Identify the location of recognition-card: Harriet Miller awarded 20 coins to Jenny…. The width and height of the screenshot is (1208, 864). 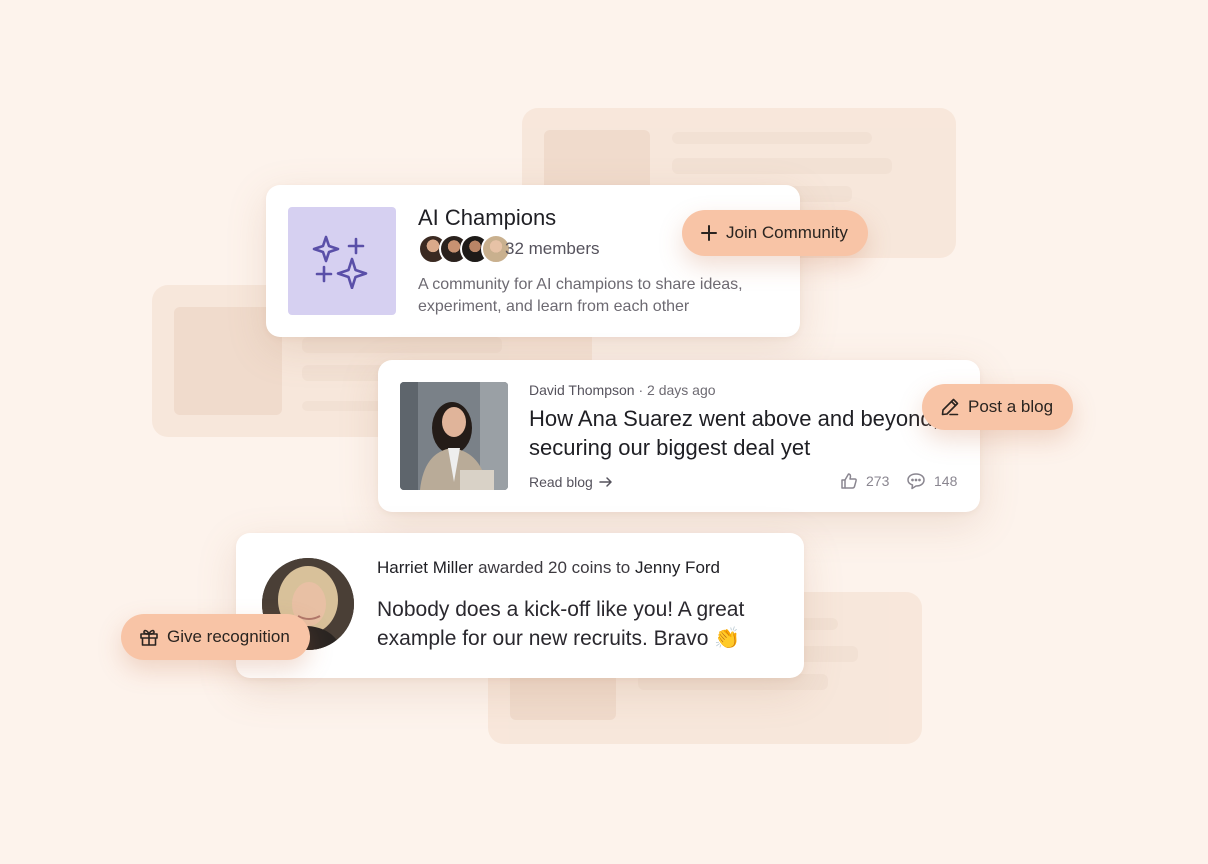
(520, 605).